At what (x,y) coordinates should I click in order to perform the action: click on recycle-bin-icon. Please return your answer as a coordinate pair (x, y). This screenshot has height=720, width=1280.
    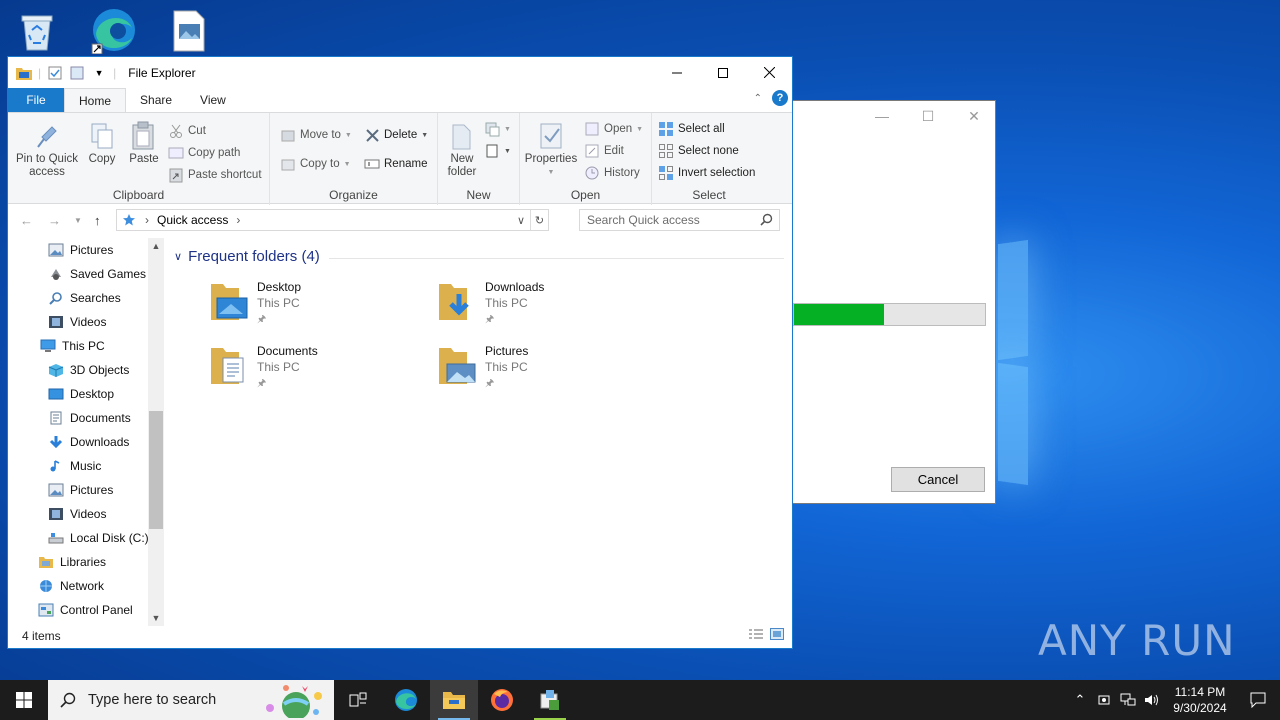
    Looking at the image, I should click on (37, 31).